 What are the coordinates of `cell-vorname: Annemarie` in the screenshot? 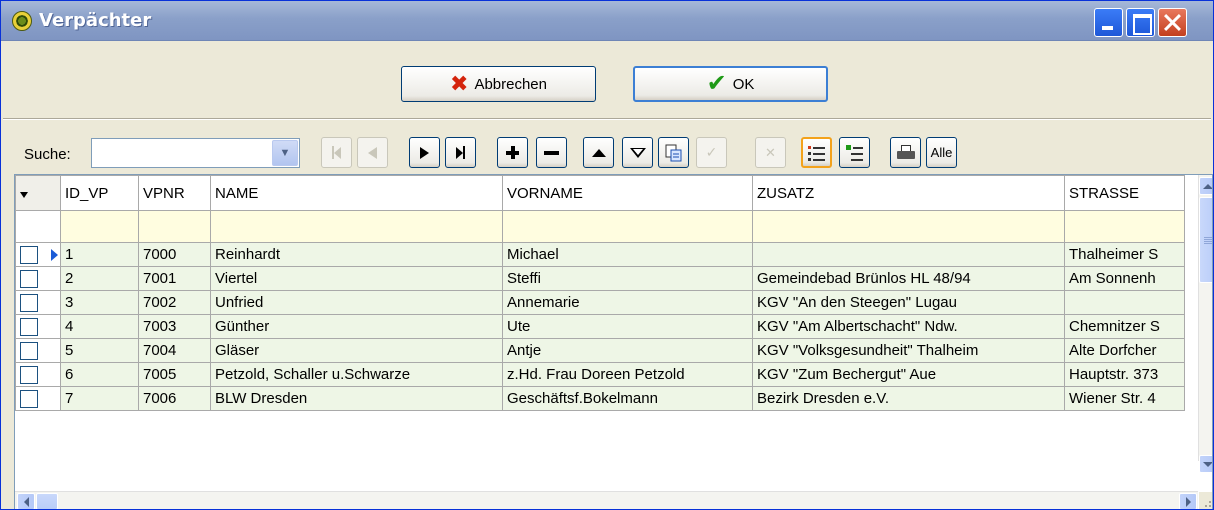 It's located at (627, 302).